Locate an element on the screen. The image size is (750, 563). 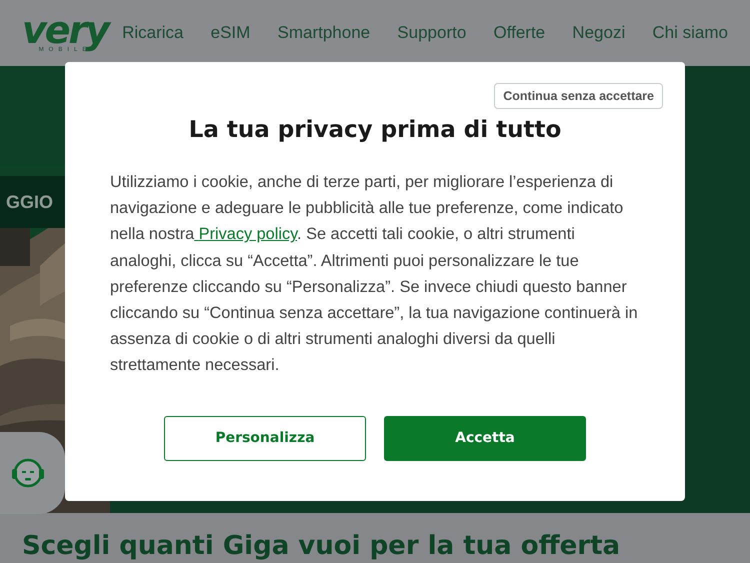
accept-button: Accetta is located at coordinates (485, 438).